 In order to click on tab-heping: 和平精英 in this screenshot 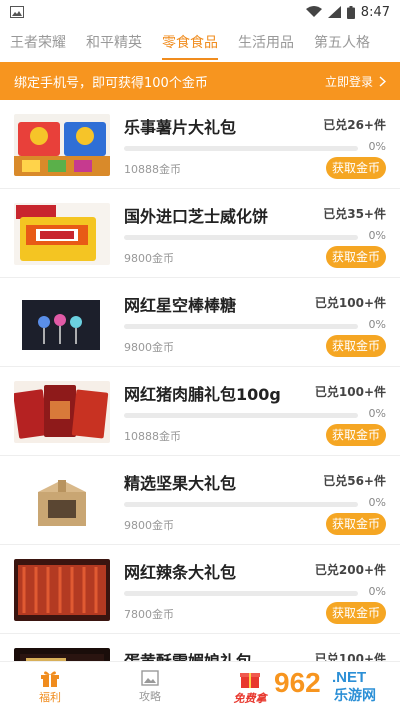, I will do `click(114, 43)`.